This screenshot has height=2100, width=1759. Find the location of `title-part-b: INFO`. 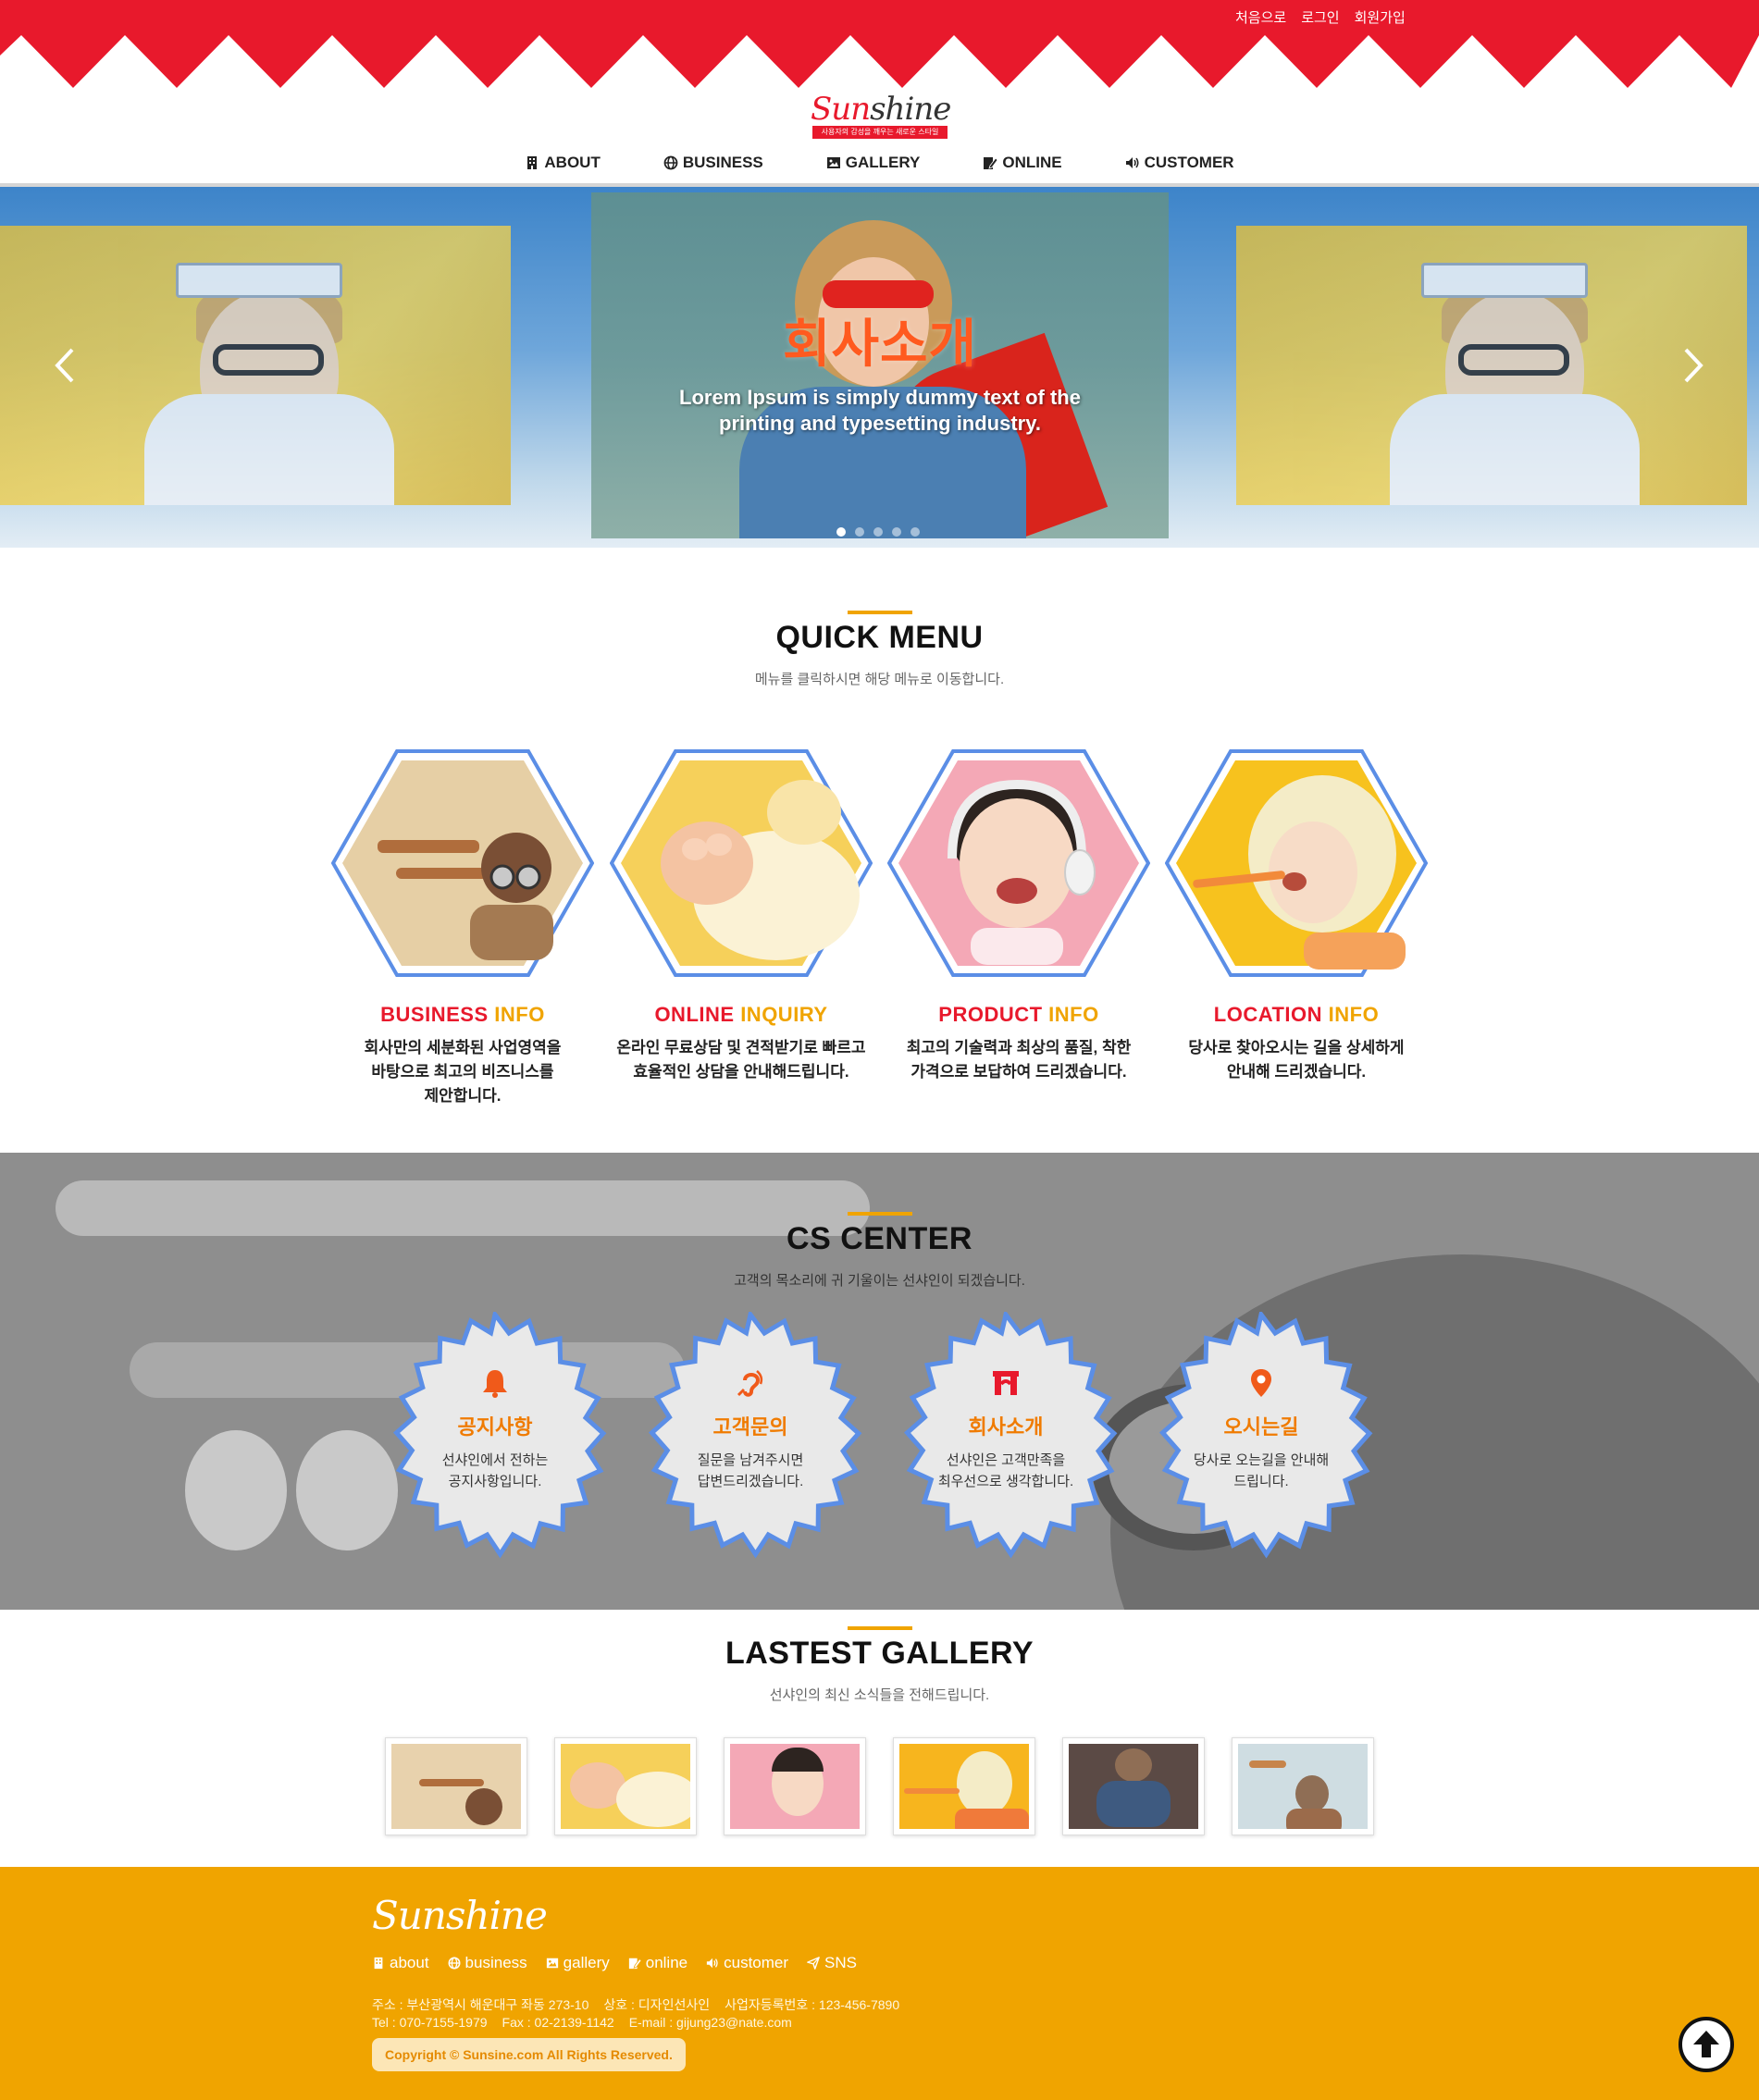

title-part-b: INFO is located at coordinates (1073, 1014).